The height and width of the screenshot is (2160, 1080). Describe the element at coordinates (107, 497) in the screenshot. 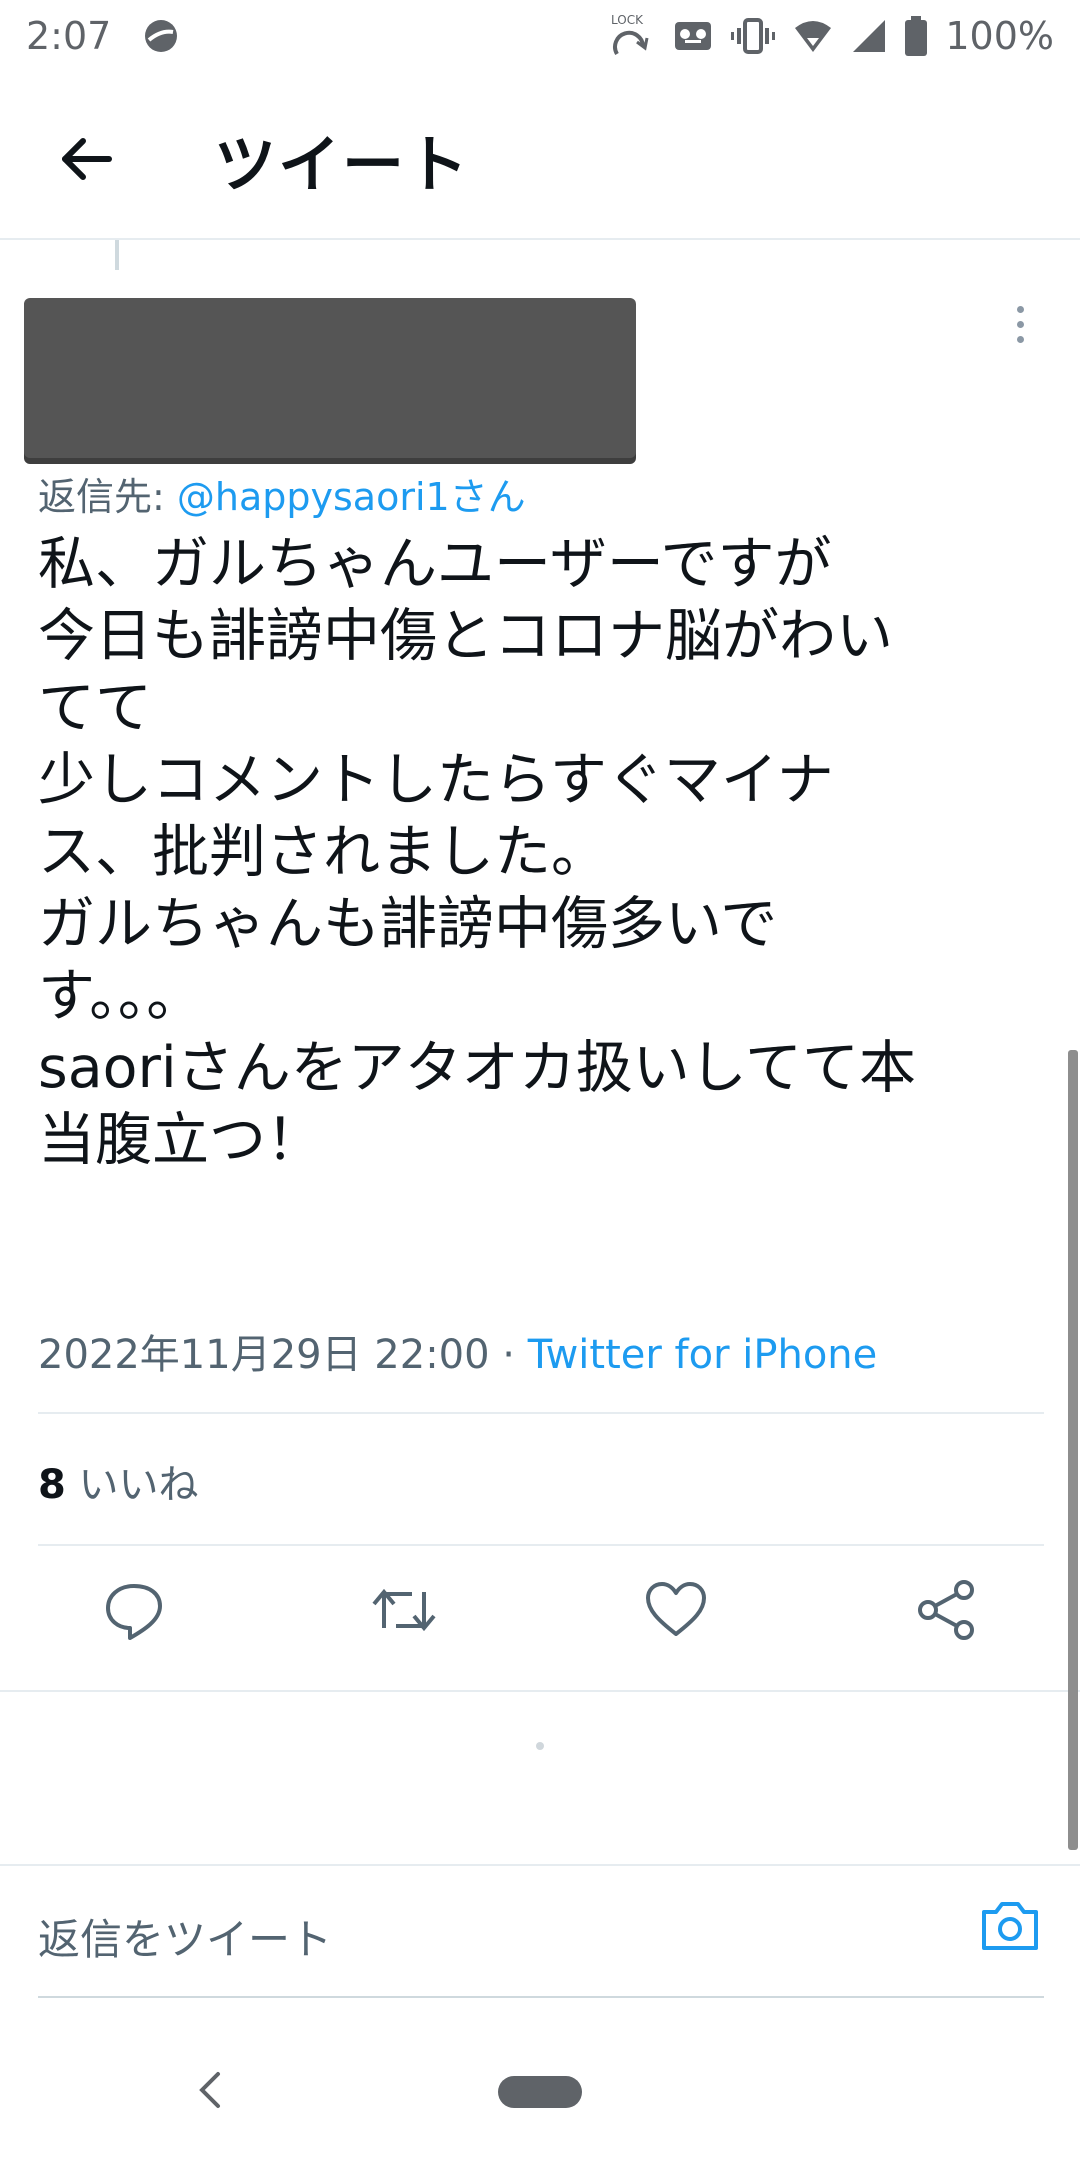

I see `reply-prefix: 返信先:` at that location.